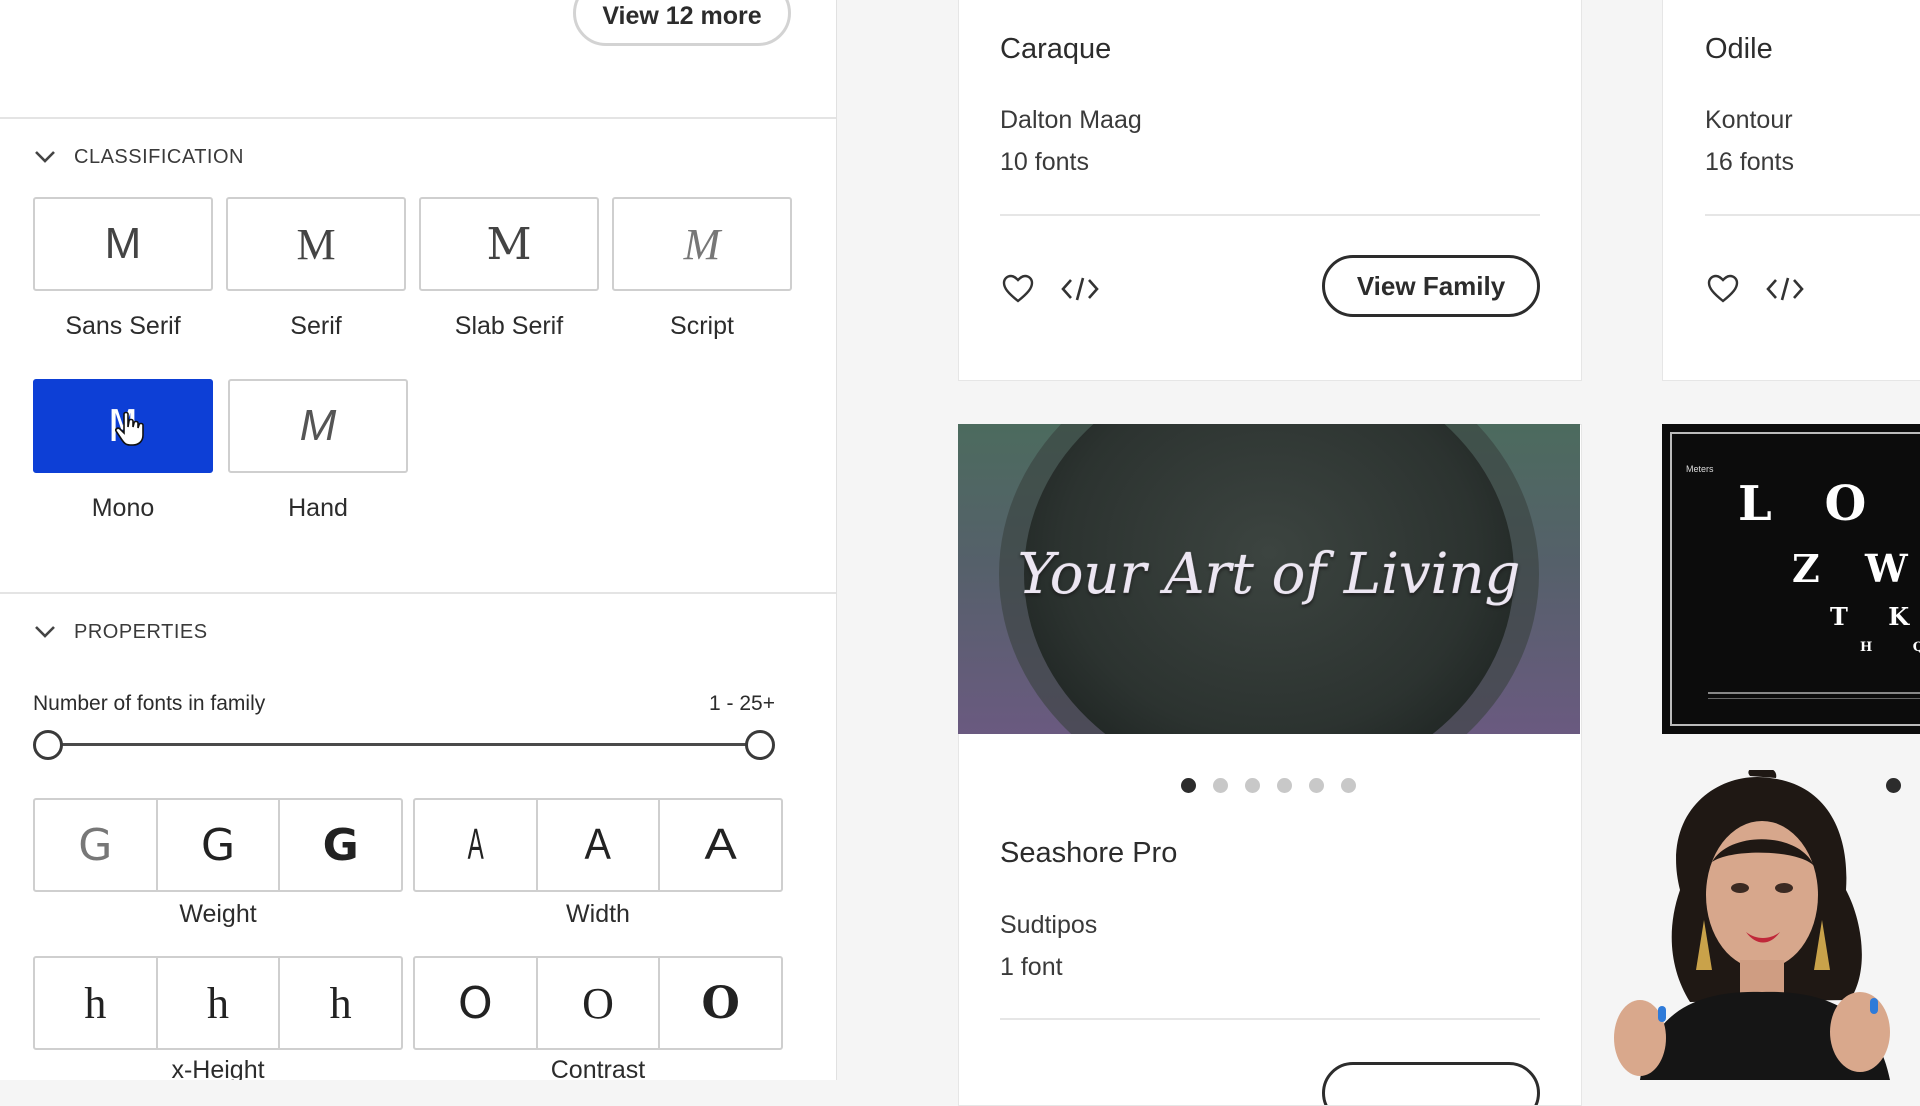 The width and height of the screenshot is (1920, 1106). Describe the element at coordinates (1044, 162) in the screenshot. I see `font-count: 10 fonts` at that location.